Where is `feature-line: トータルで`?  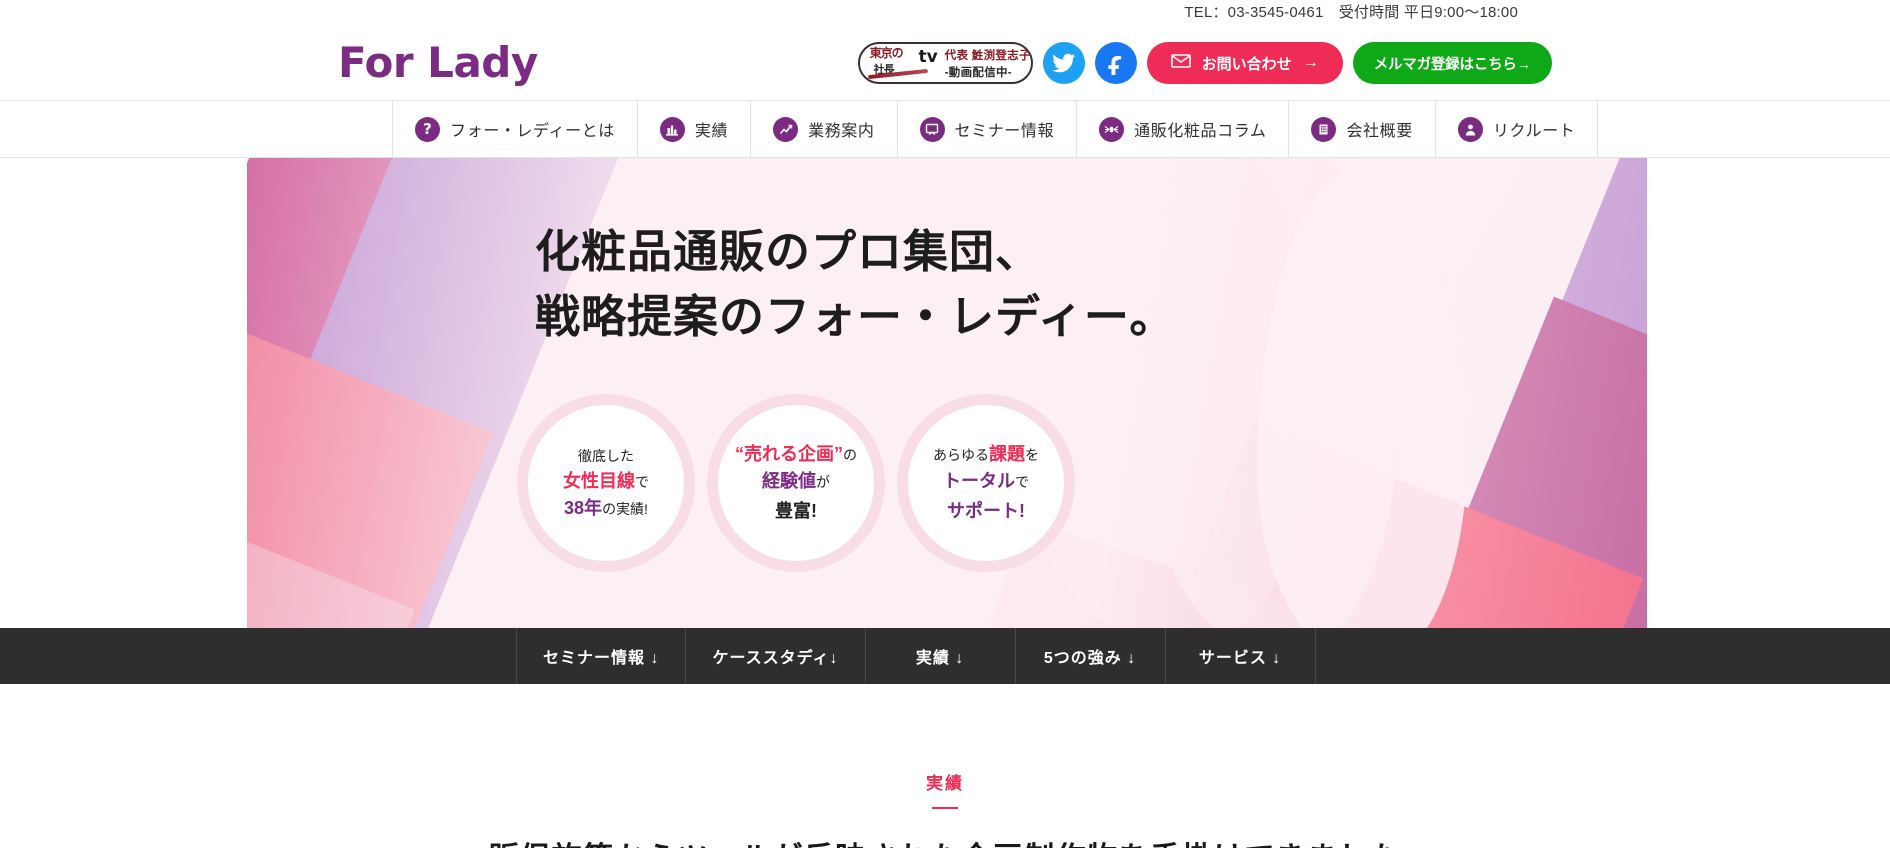
feature-line: トータルで is located at coordinates (986, 481).